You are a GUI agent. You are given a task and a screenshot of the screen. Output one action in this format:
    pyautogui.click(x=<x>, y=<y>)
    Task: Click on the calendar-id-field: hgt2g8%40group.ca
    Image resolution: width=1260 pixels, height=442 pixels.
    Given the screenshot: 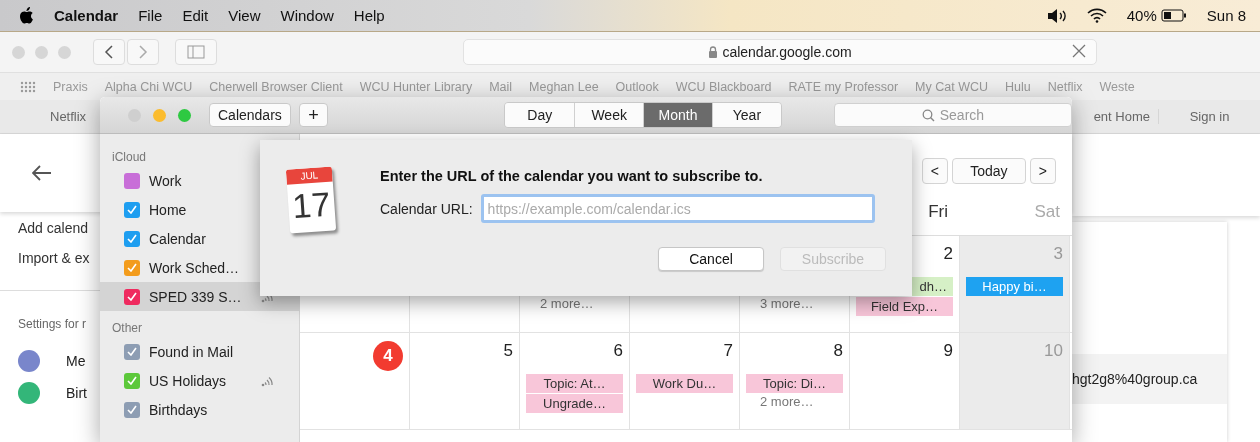 What is the action you would take?
    pyautogui.click(x=1149, y=379)
    